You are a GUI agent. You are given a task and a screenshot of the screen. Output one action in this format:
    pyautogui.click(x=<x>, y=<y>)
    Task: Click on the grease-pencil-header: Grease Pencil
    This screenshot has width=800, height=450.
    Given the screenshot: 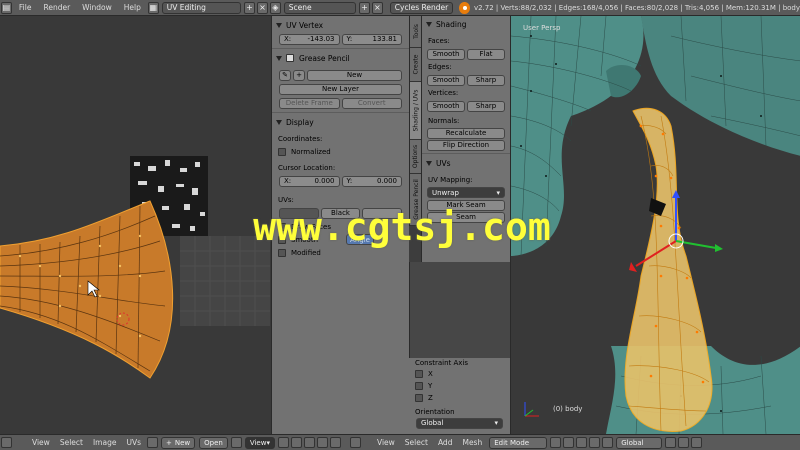 What is the action you would take?
    pyautogui.click(x=340, y=58)
    